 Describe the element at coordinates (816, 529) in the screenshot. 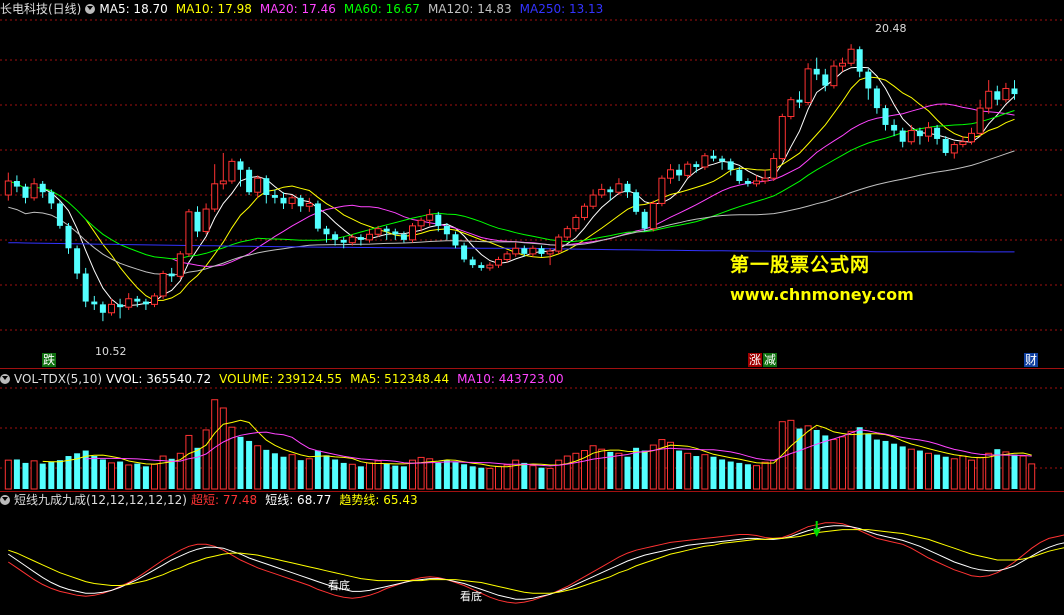

I see `signal-arrow-icon` at that location.